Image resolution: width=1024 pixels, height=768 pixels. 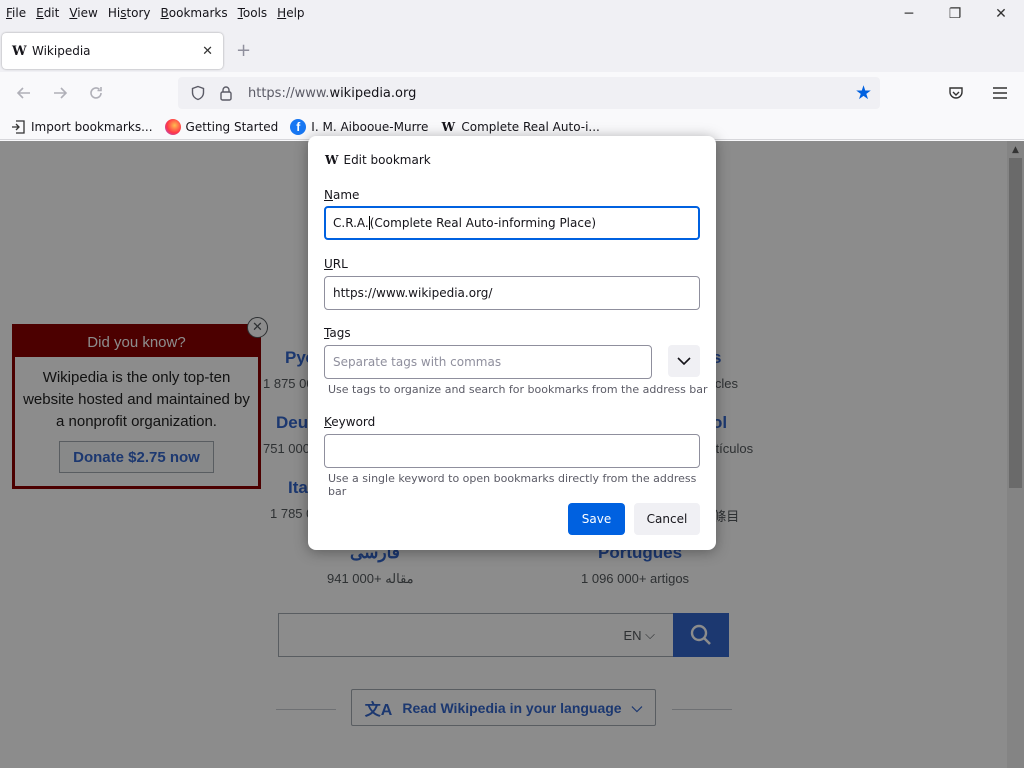 What do you see at coordinates (596, 519) in the screenshot?
I see `save-button: Save` at bounding box center [596, 519].